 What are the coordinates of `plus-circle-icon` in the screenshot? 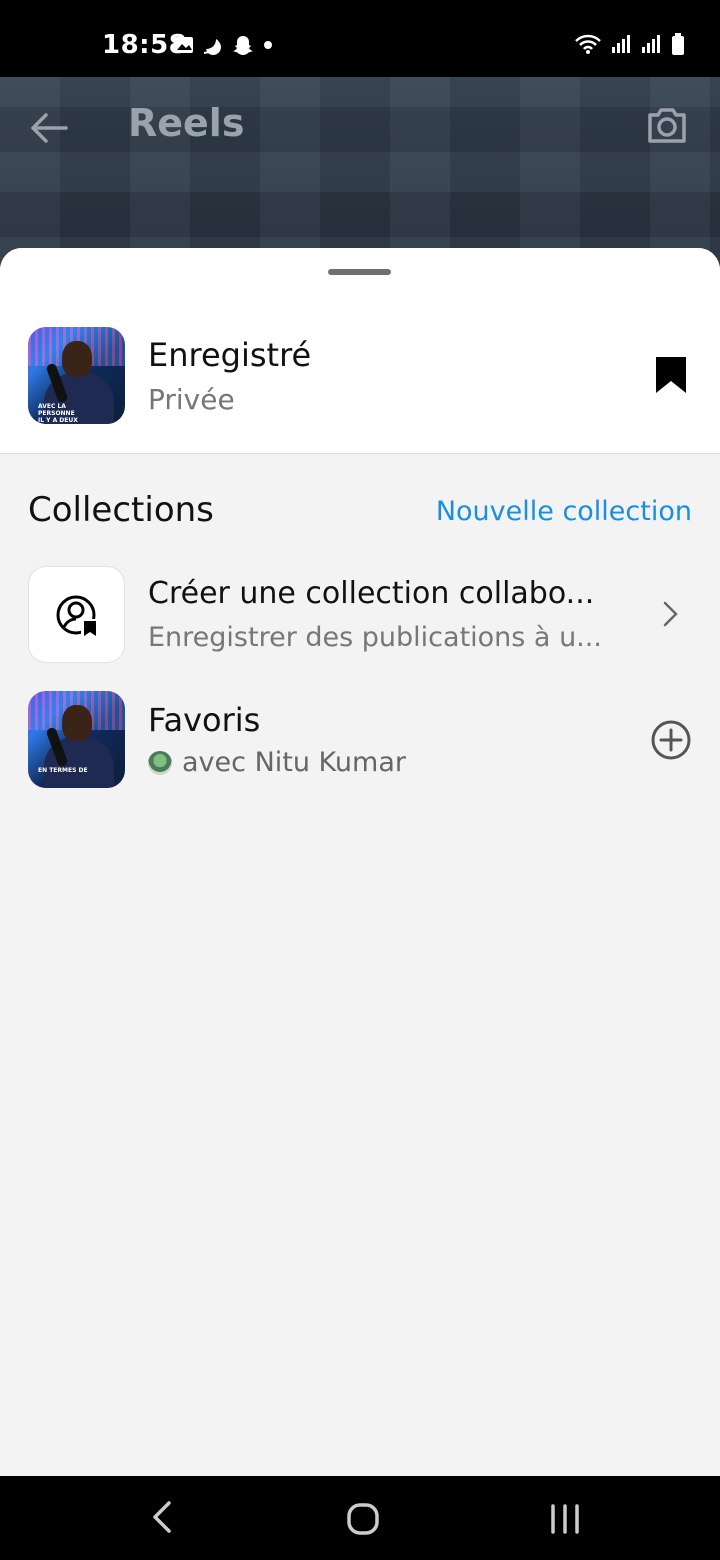 It's located at (671, 740).